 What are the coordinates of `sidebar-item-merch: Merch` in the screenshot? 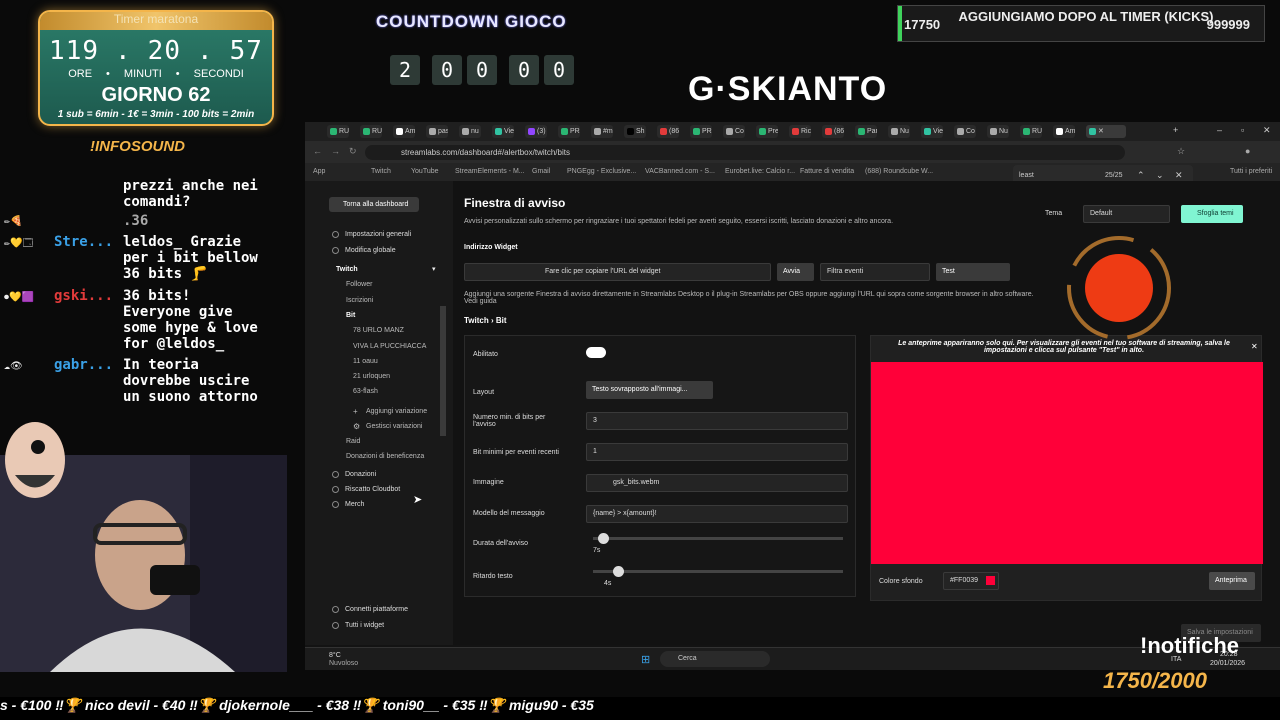 It's located at (354, 504).